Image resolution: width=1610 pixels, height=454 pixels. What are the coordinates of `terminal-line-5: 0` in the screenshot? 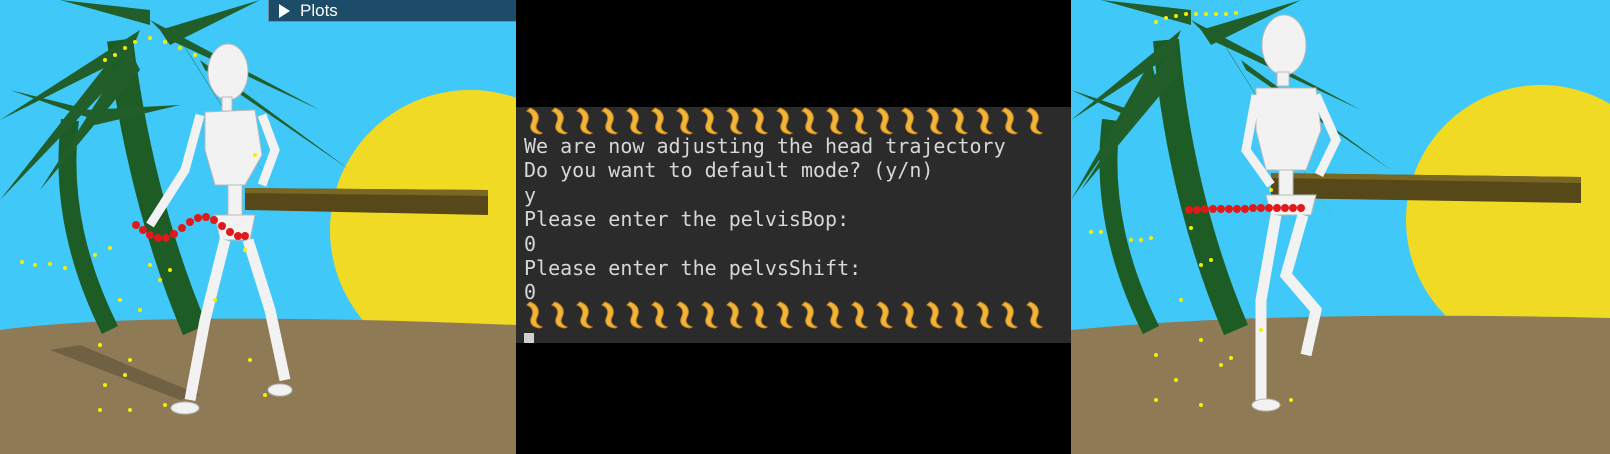 It's located at (530, 244).